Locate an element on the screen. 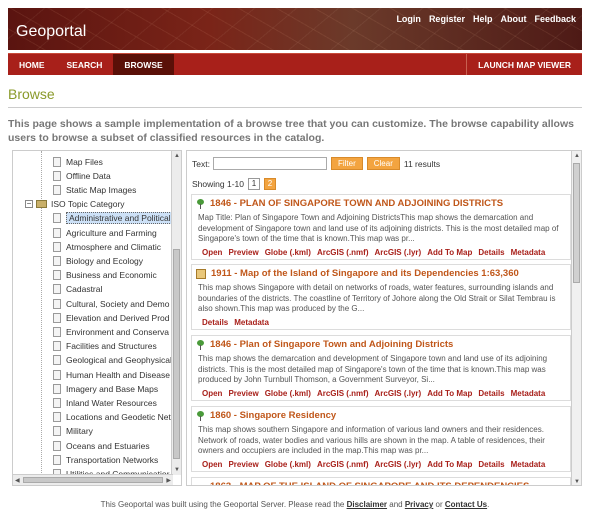 Image resolution: width=590 pixels, height=515 pixels. tree-item: Cadastral is located at coordinates (77, 289).